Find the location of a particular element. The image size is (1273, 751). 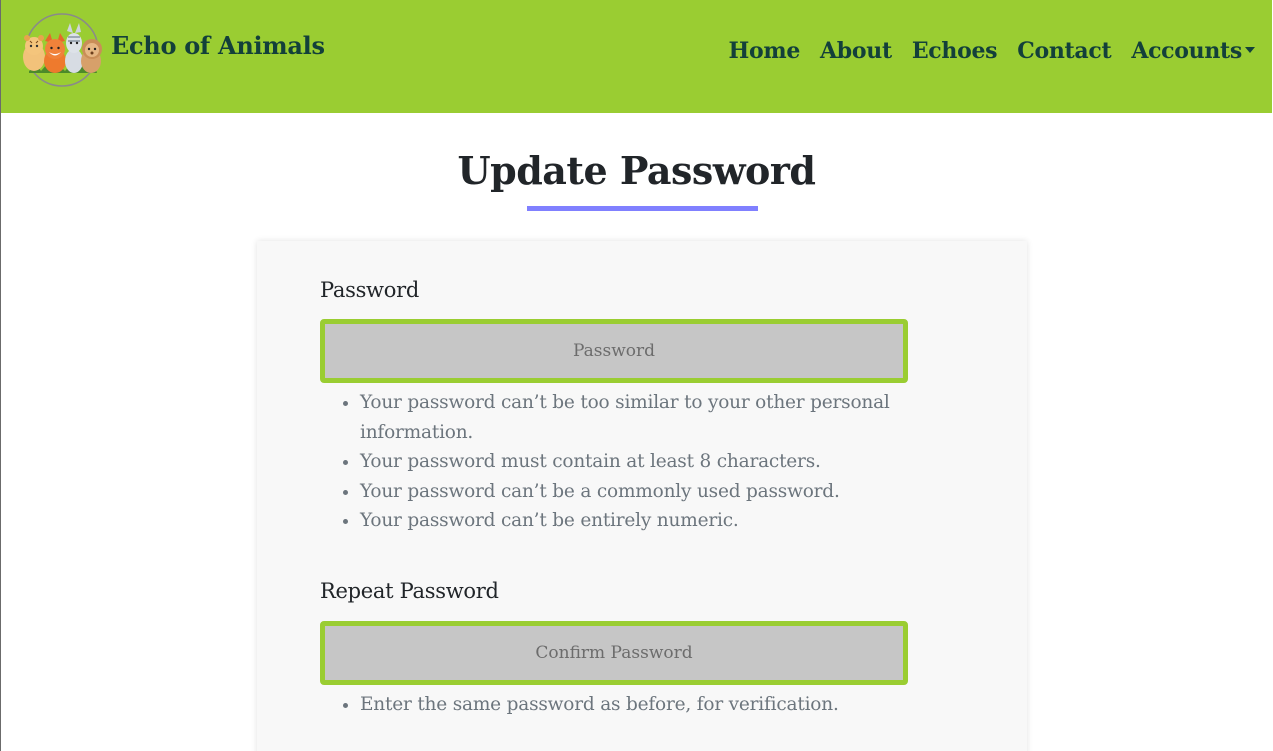

nav-home-link: Home is located at coordinates (764, 51).